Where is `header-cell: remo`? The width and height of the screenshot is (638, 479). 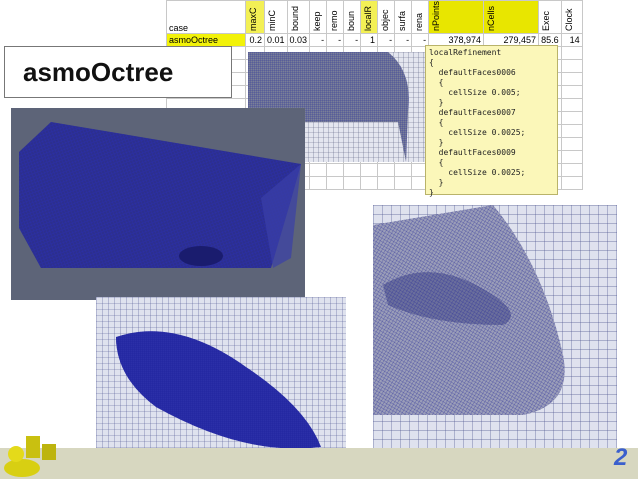
header-cell: remo is located at coordinates (335, 17).